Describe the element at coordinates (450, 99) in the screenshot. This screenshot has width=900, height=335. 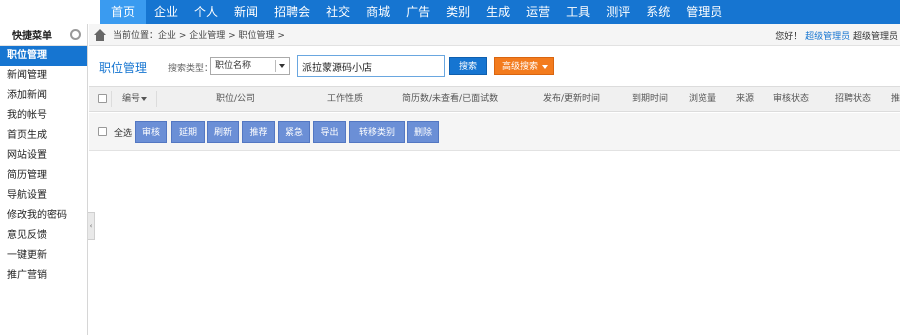
I see `column-header-resume-count: 简历数/未查看/已面试数` at that location.